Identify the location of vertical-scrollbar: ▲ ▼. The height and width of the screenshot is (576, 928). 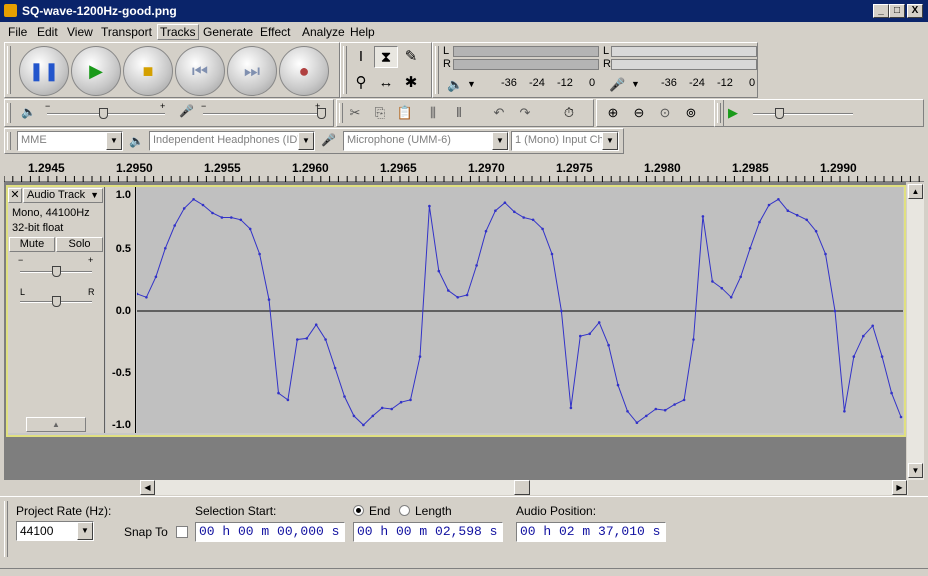
(915, 332).